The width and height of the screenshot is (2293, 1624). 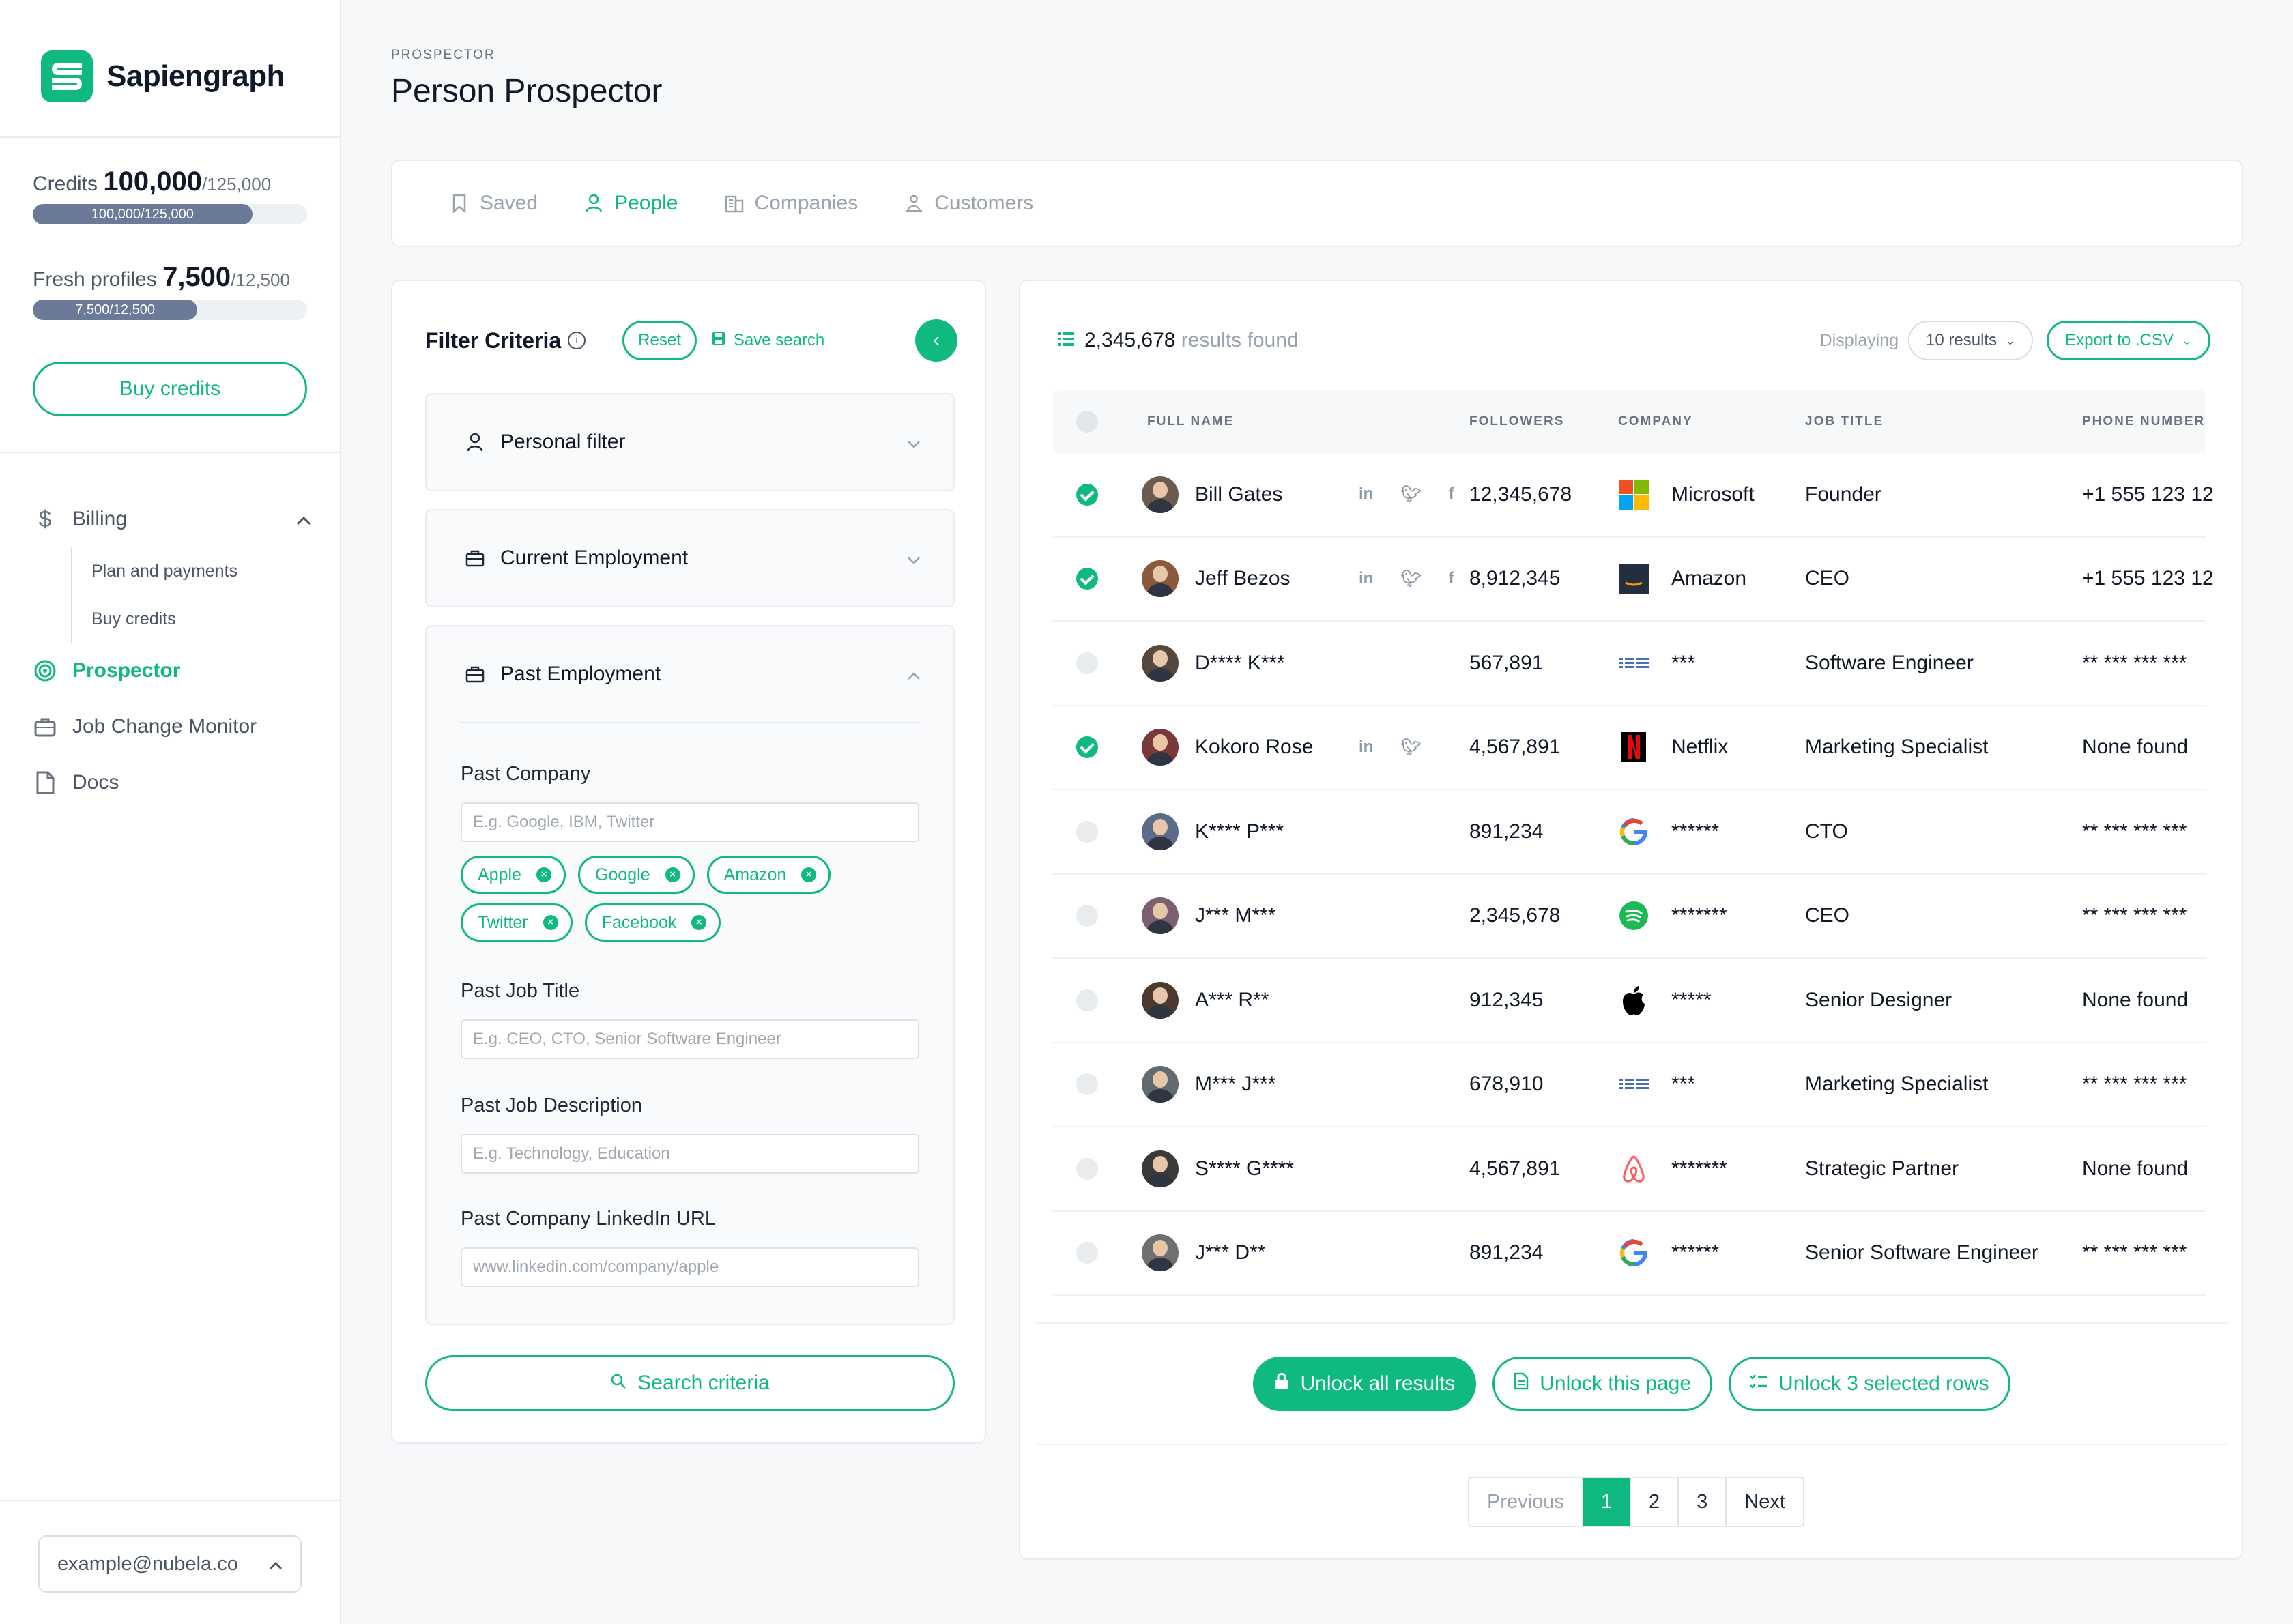 What do you see at coordinates (969, 203) in the screenshot?
I see `tab-customers: Customers` at bounding box center [969, 203].